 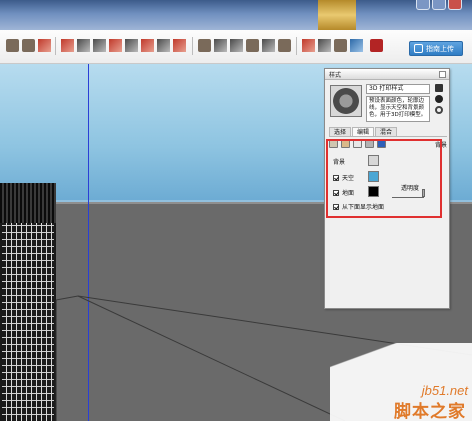 I want to click on watermark-site: jb51.net, so click(x=444, y=390).